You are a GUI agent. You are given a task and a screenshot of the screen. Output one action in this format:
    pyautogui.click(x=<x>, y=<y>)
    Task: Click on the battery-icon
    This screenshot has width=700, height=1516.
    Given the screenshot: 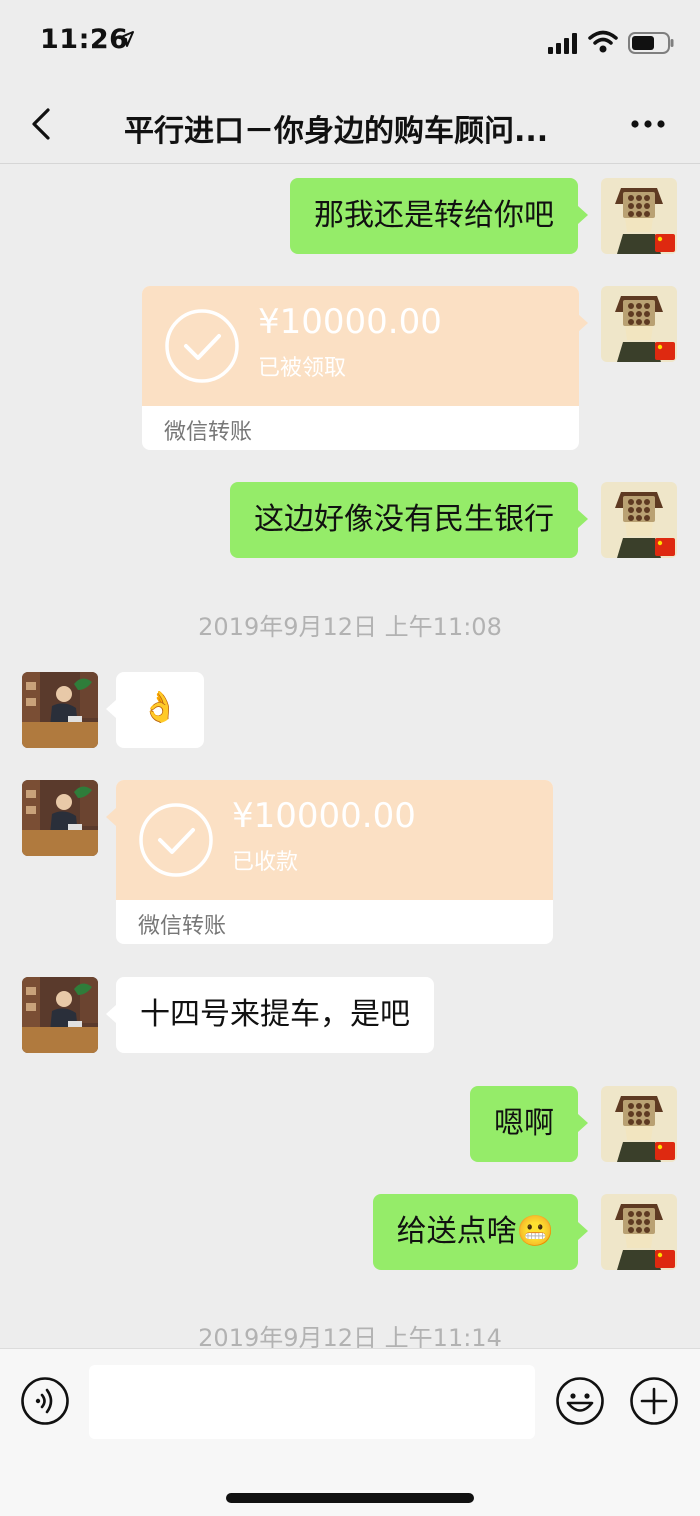 What is the action you would take?
    pyautogui.click(x=651, y=43)
    